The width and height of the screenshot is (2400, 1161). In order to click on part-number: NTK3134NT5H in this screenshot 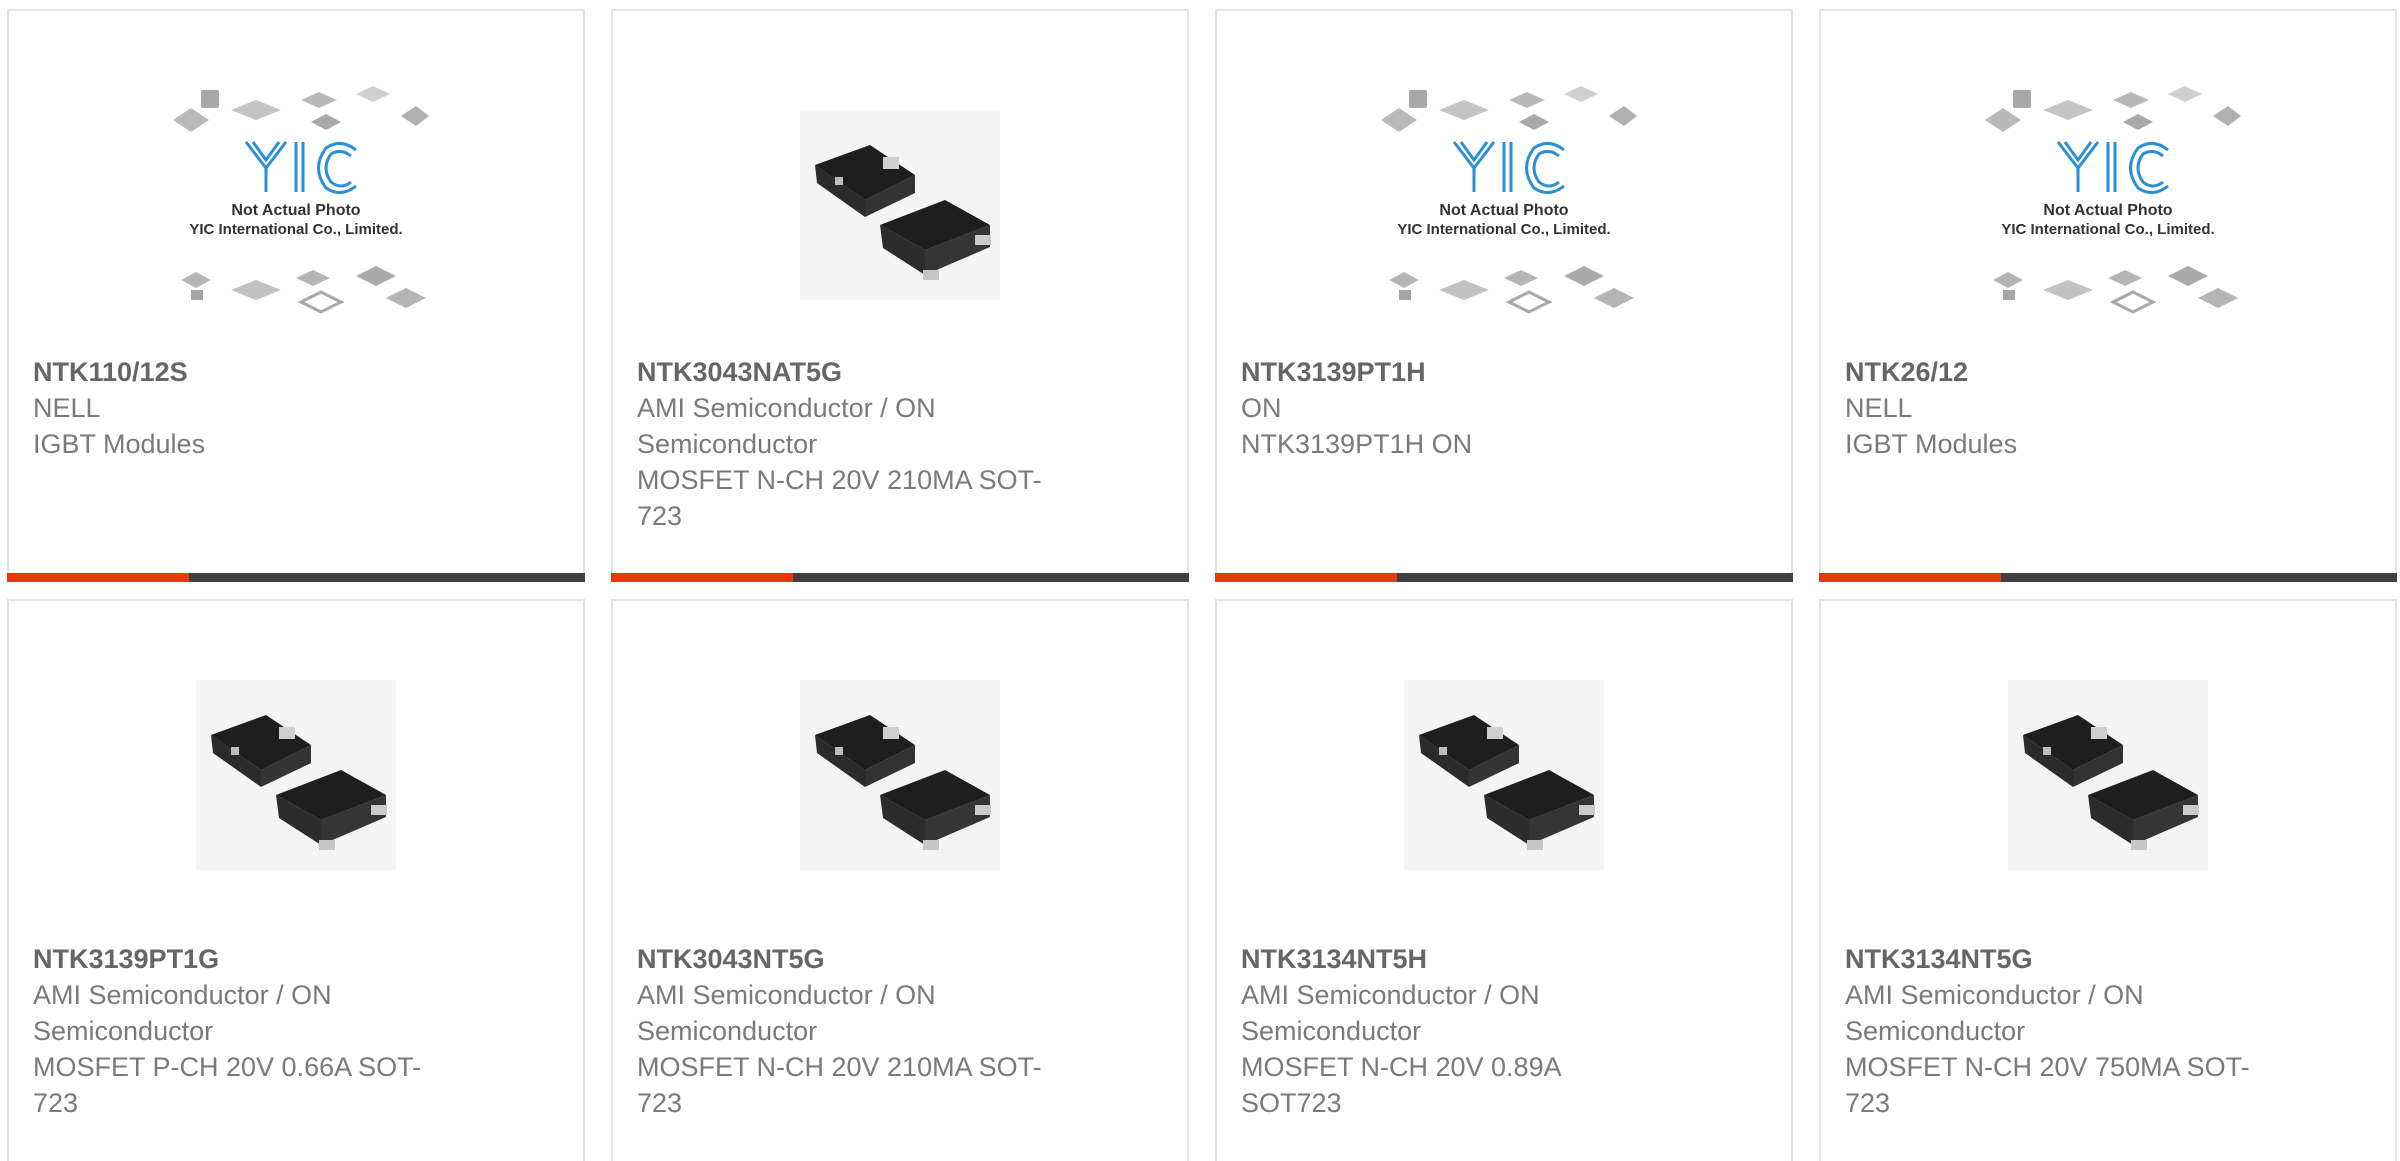, I will do `click(1451, 959)`.